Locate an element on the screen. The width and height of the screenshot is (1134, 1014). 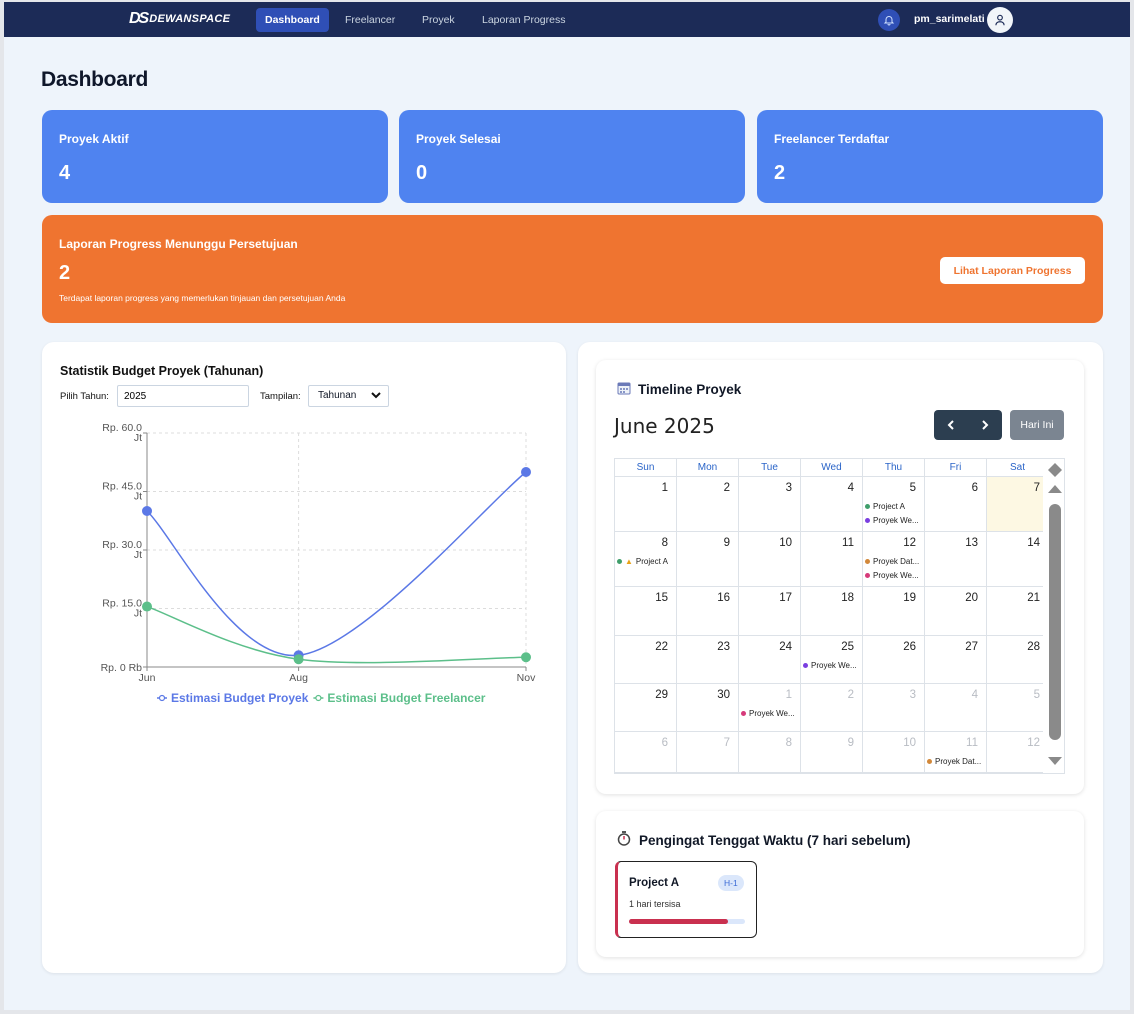
year-input is located at coordinates (183, 396).